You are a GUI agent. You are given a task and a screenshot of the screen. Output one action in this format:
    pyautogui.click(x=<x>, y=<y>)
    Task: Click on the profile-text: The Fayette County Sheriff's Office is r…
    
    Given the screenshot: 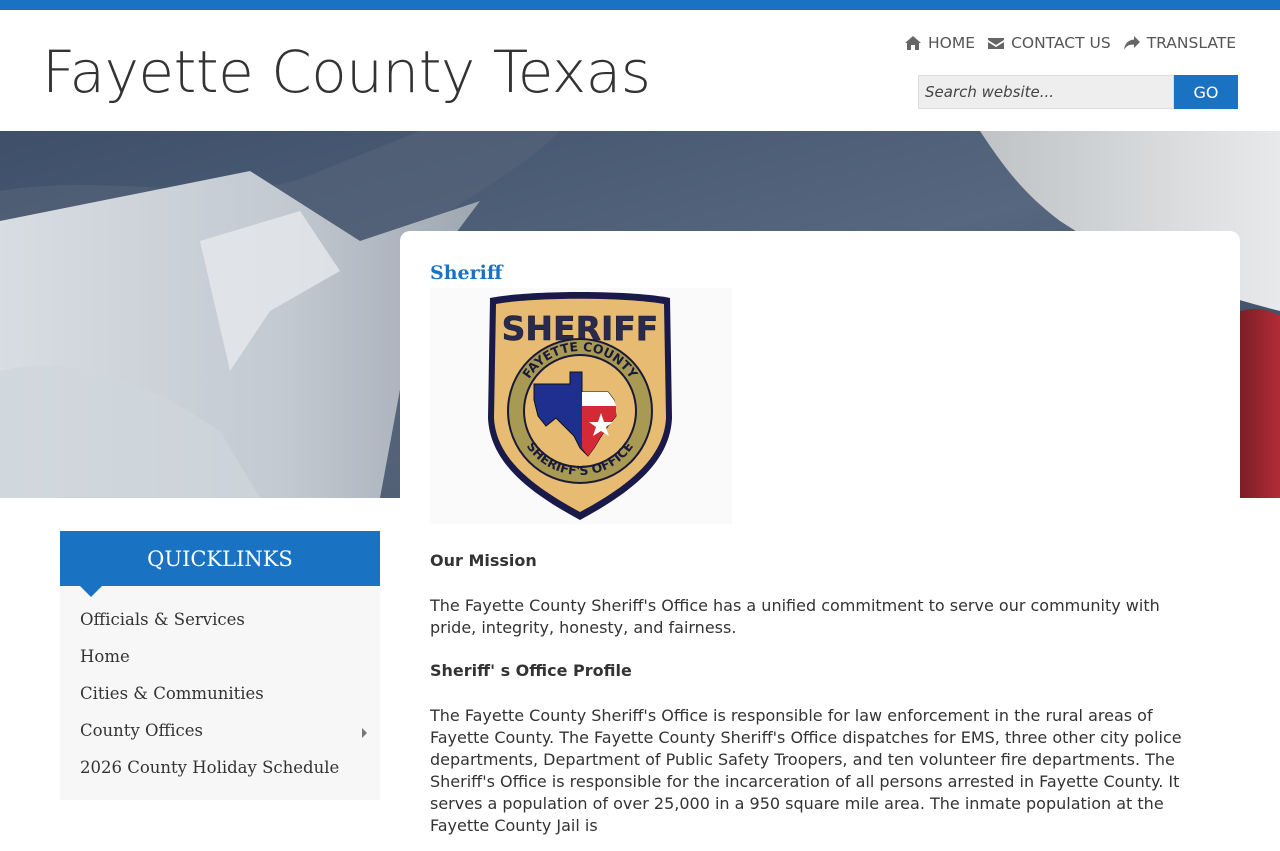 What is the action you would take?
    pyautogui.click(x=806, y=770)
    